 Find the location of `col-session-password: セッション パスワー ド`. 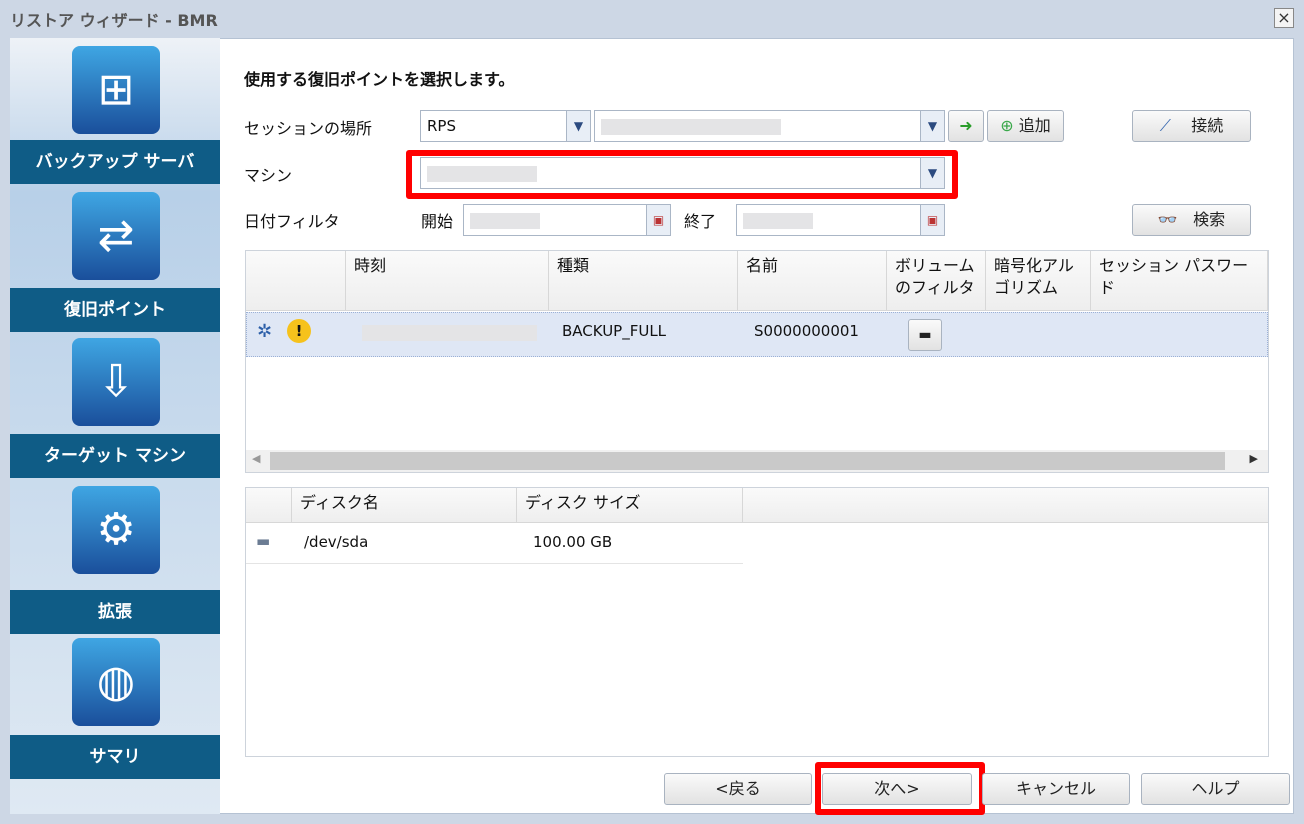

col-session-password: セッション パスワー ド is located at coordinates (1179, 280).